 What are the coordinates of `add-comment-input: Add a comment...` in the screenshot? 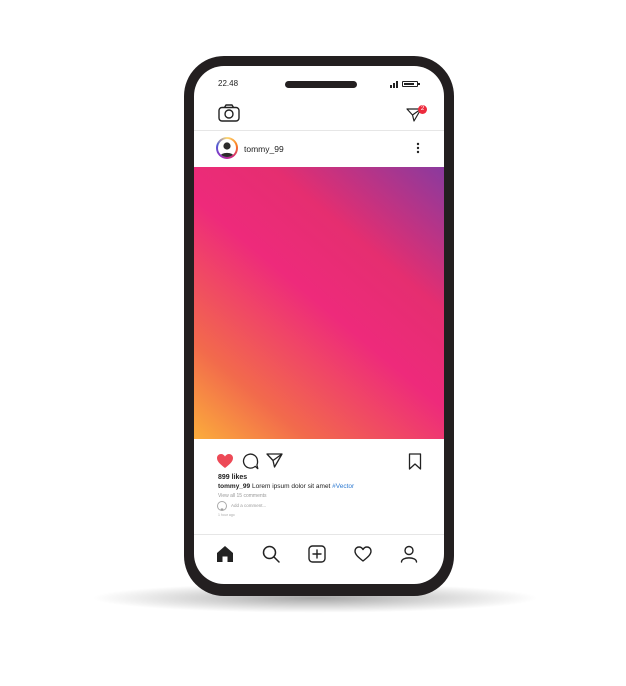 It's located at (248, 505).